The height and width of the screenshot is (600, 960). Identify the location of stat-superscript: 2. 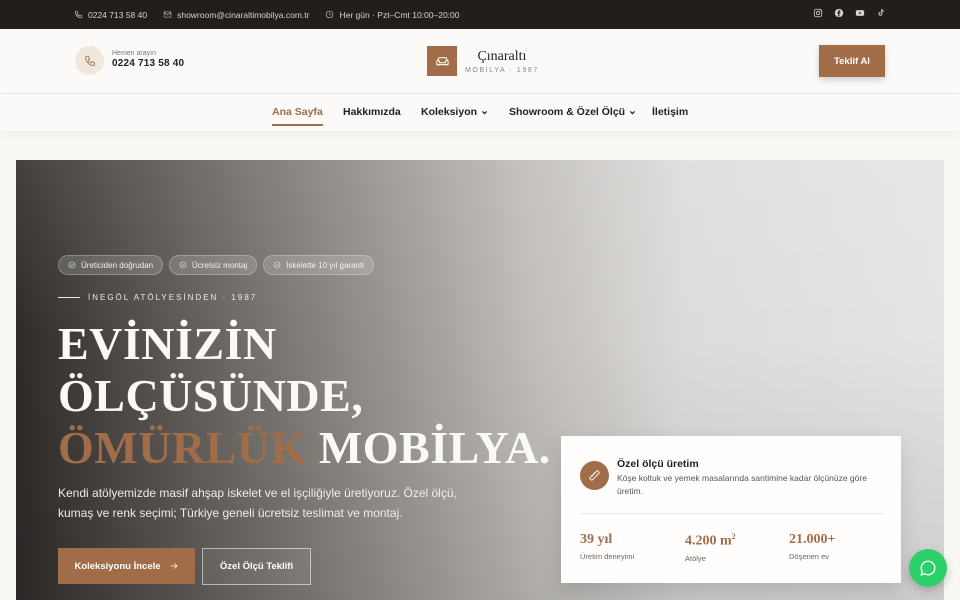
(733, 536).